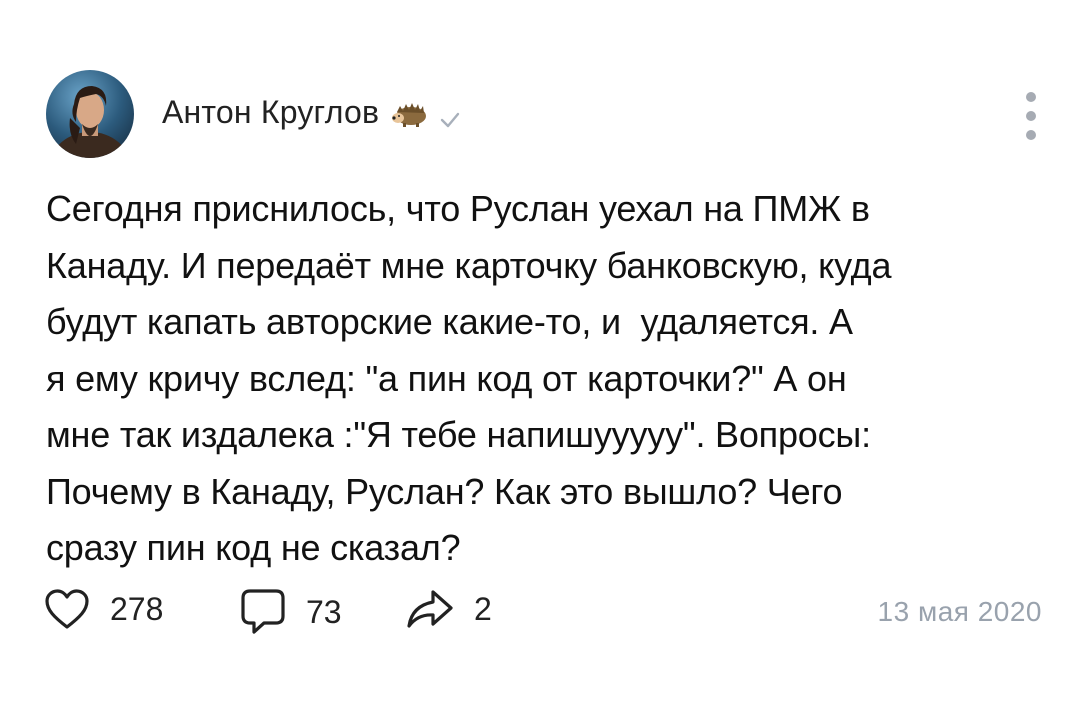 The image size is (1080, 704). What do you see at coordinates (324, 611) in the screenshot?
I see `comments-count: 73` at bounding box center [324, 611].